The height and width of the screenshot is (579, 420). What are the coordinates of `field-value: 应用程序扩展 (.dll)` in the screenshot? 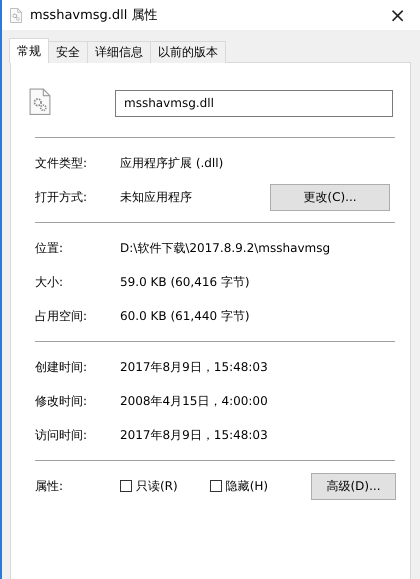 It's located at (172, 163).